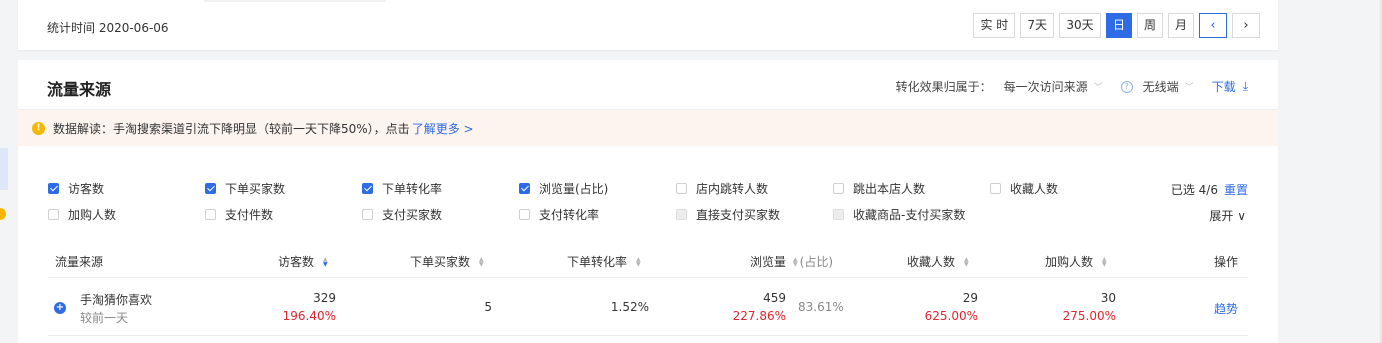 This screenshot has width=1382, height=343. I want to click on left-nav-highlight, so click(4, 169).